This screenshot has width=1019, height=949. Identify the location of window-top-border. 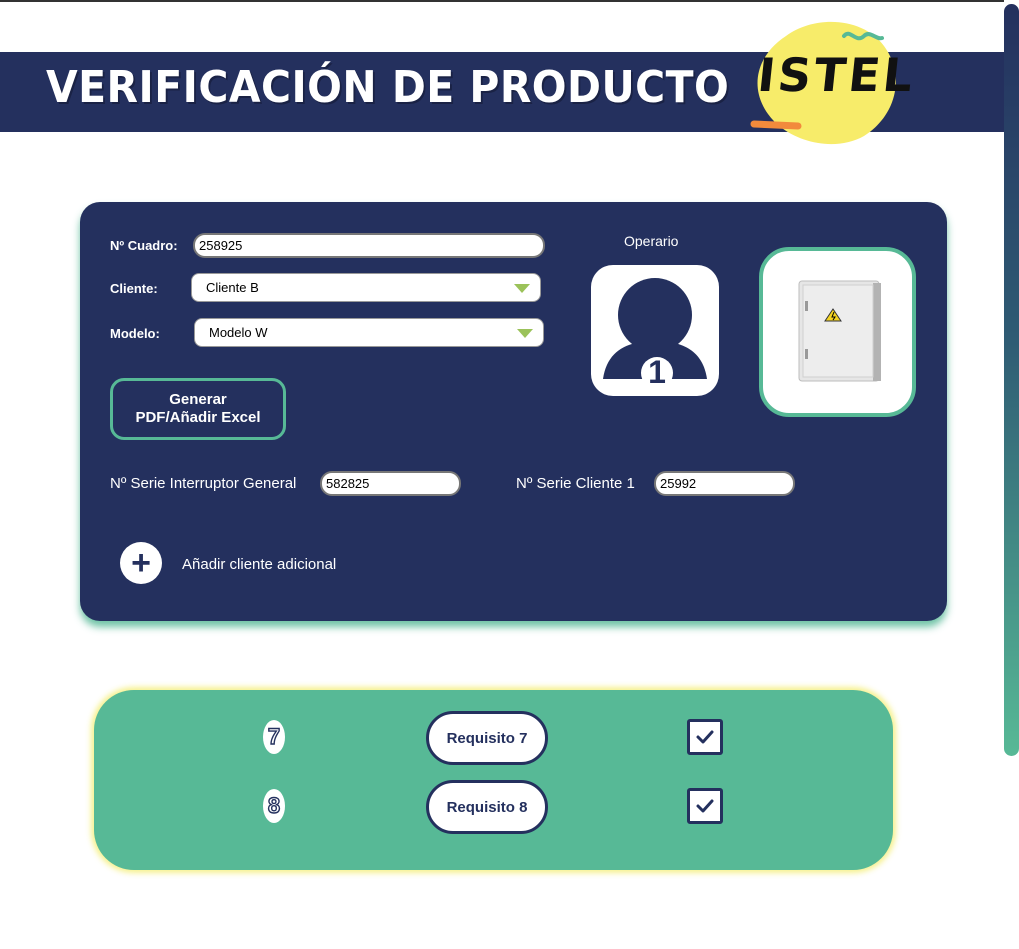
(509, 1).